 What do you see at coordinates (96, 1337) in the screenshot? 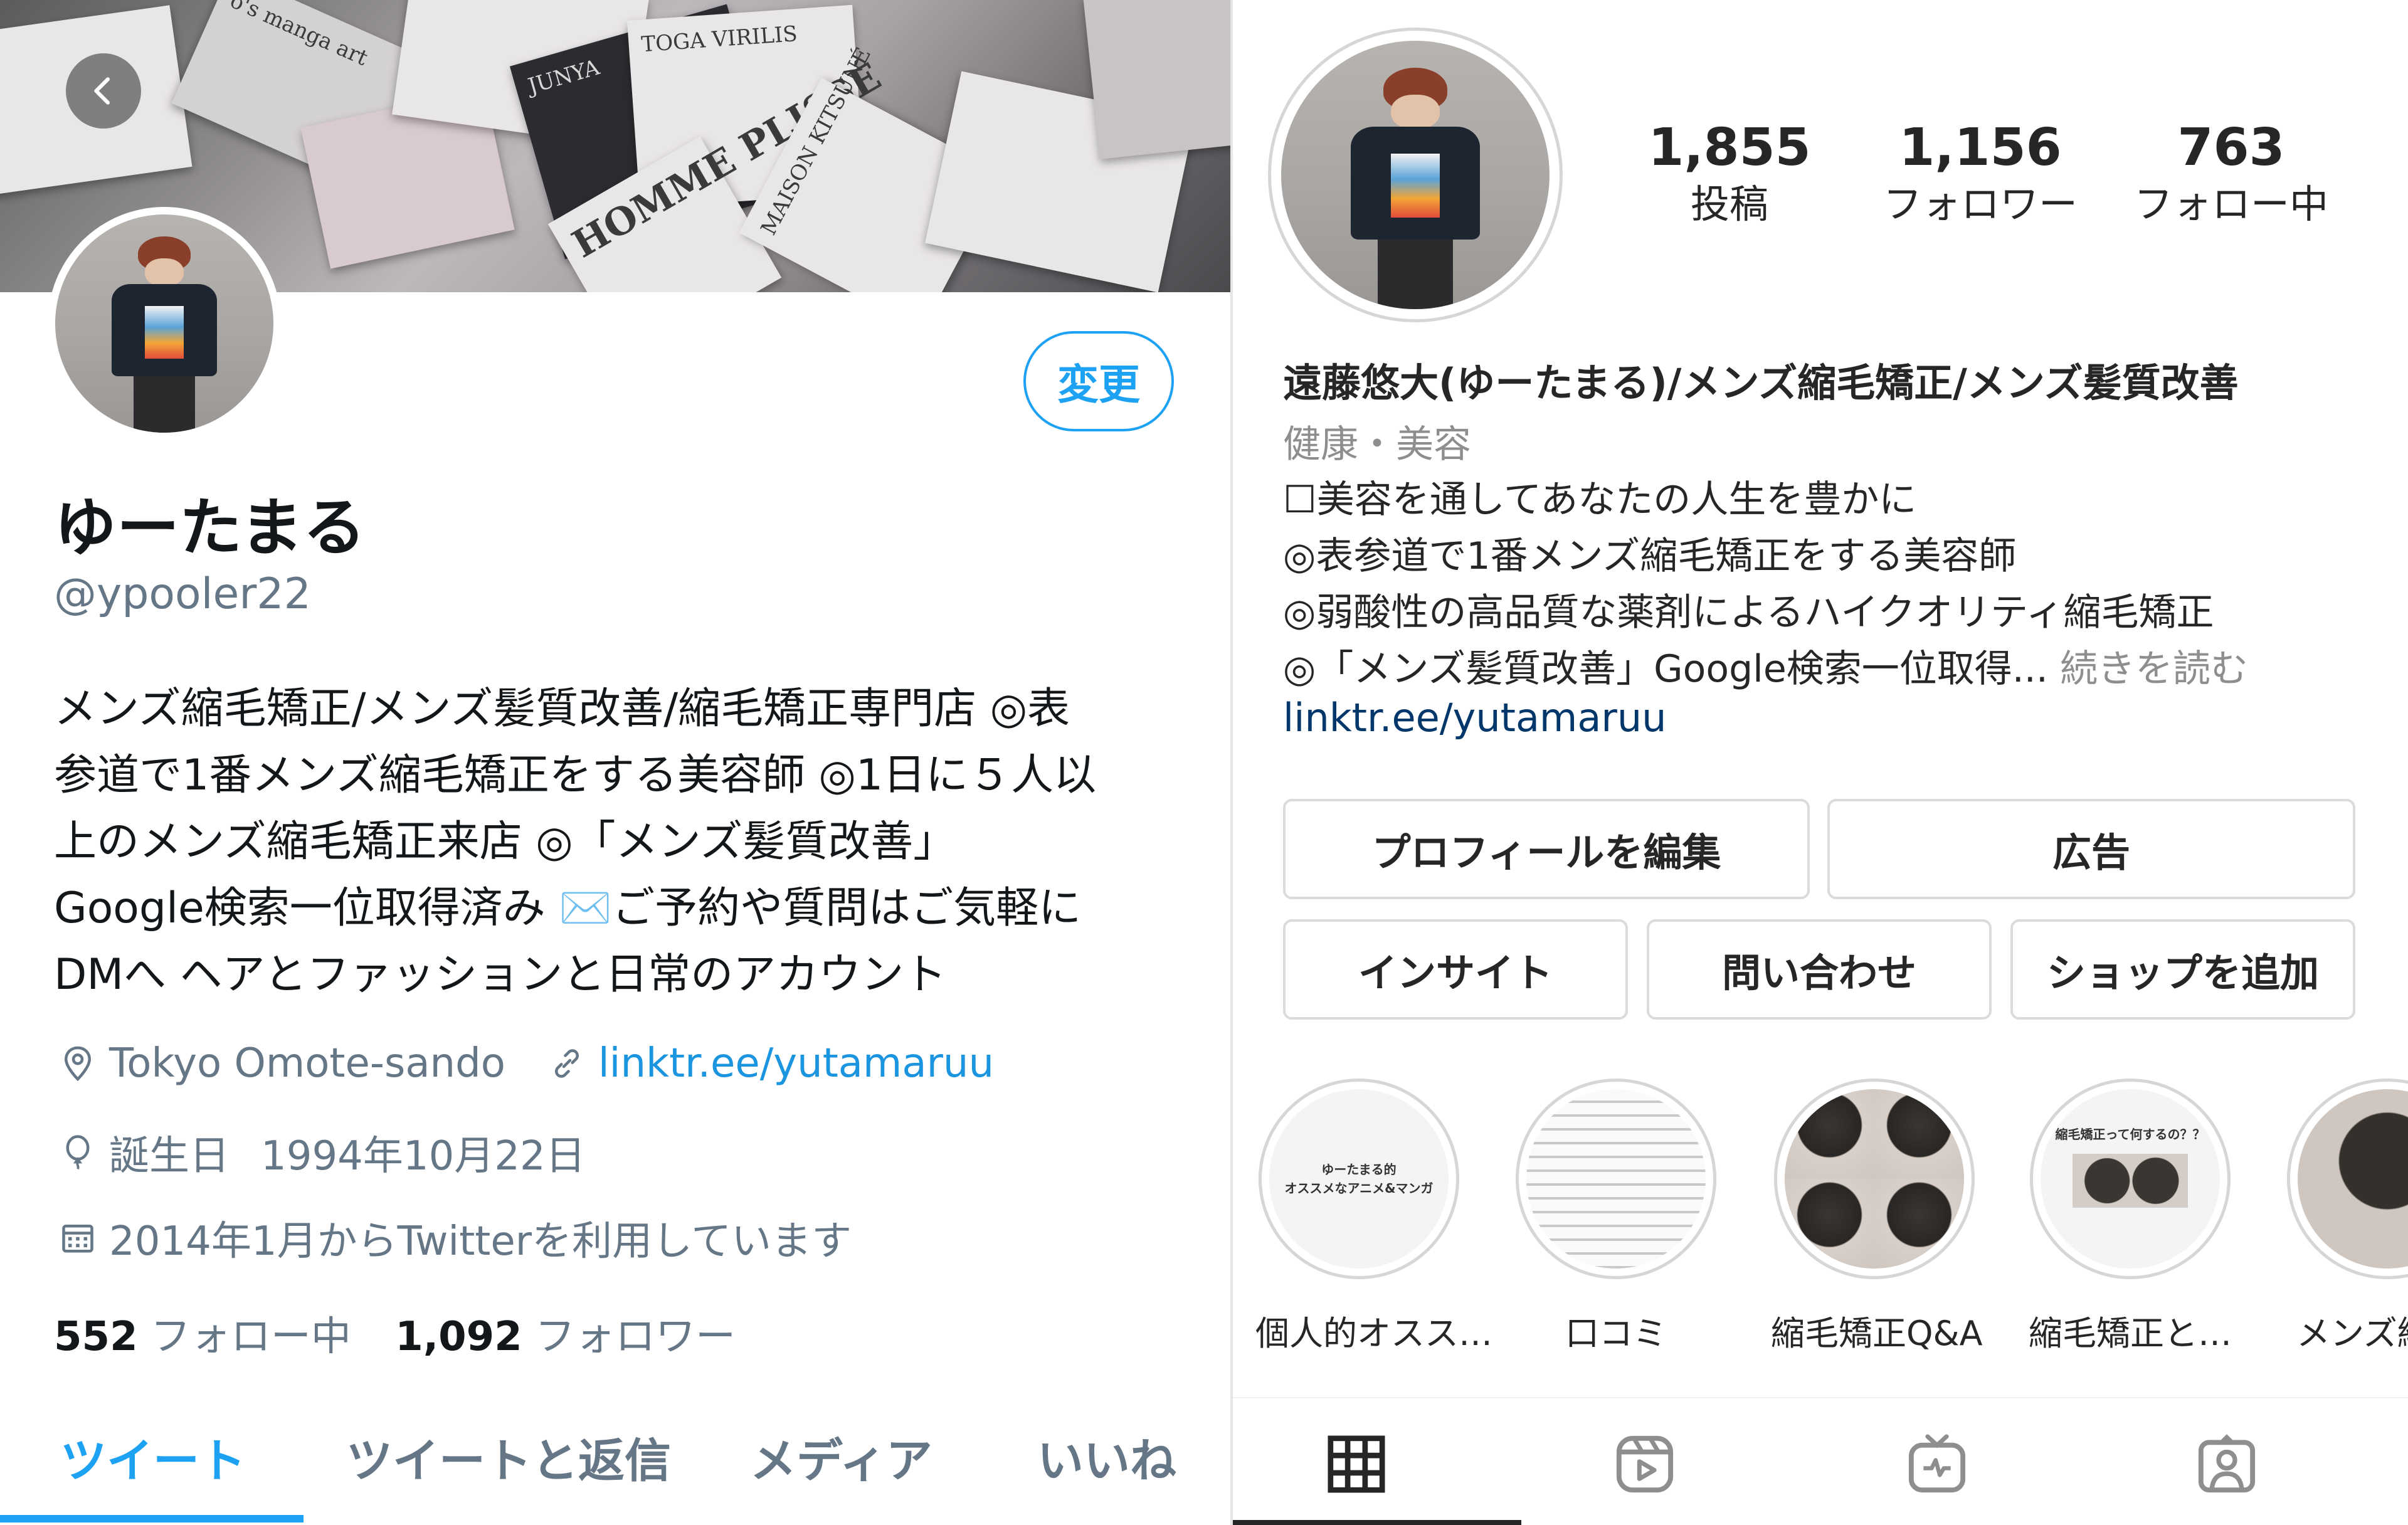
I see `following-count: 552` at bounding box center [96, 1337].